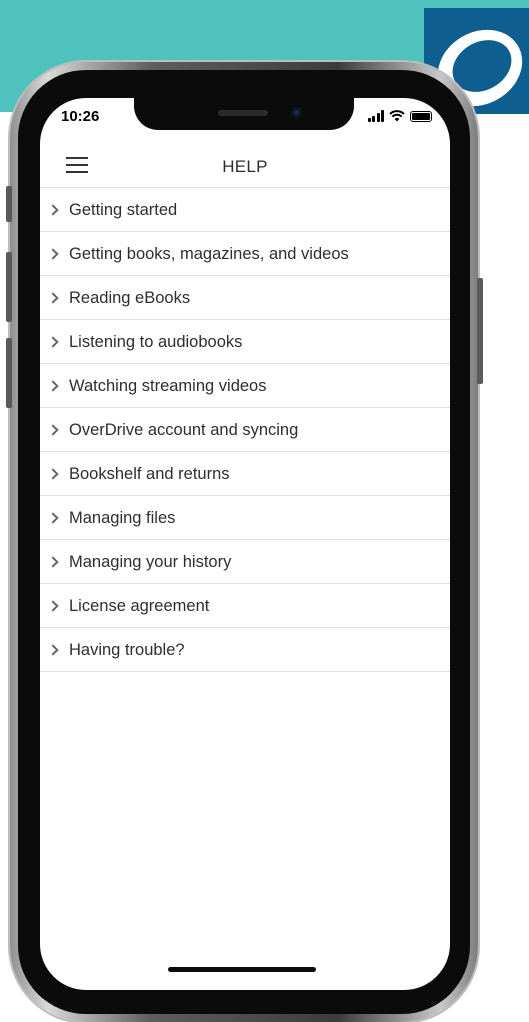  I want to click on status-time: 10:26, so click(80, 116).